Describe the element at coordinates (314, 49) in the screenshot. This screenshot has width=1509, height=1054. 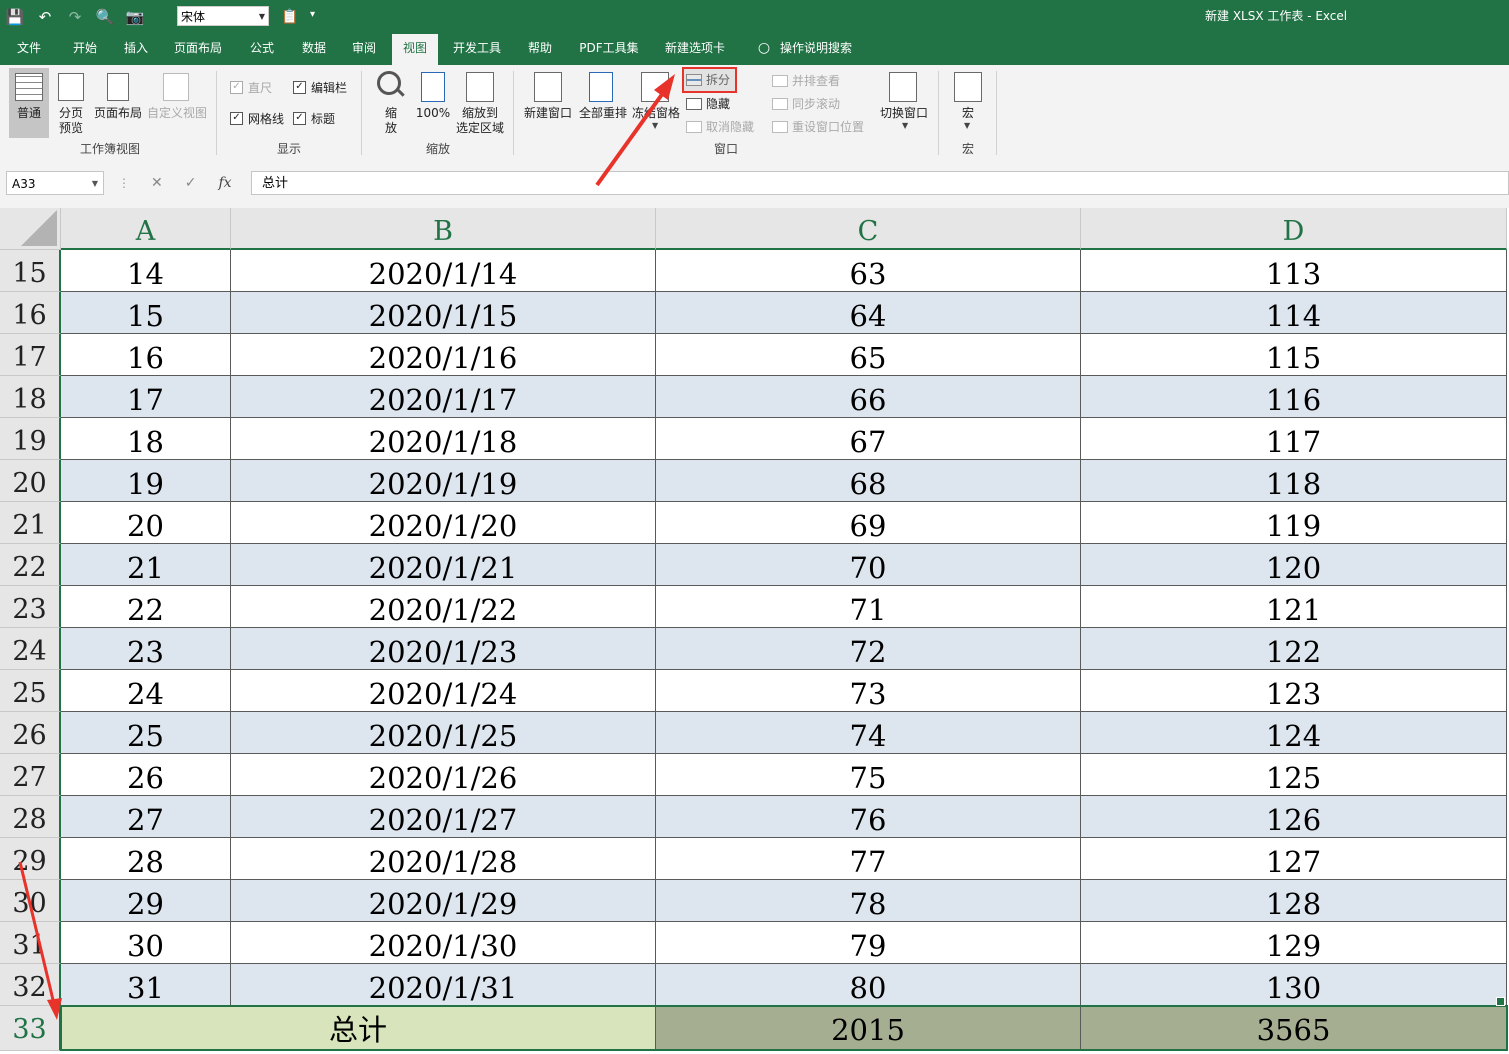
I see `tab-data: 数据` at that location.